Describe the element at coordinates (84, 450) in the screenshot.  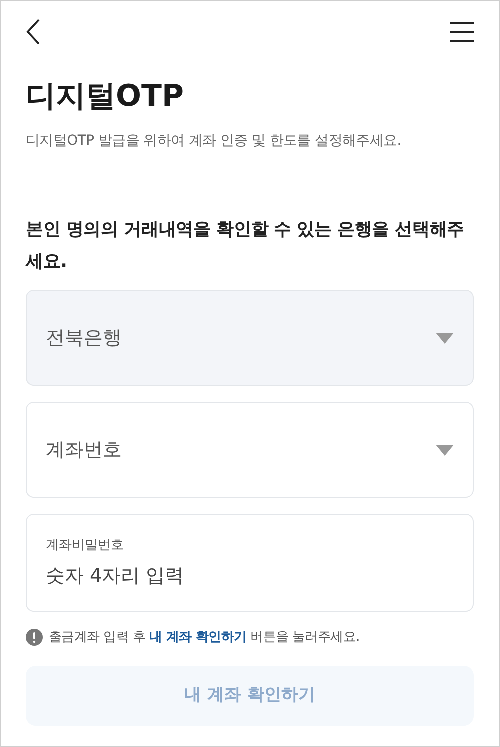
I see `field-placeholder: 계좌번호` at that location.